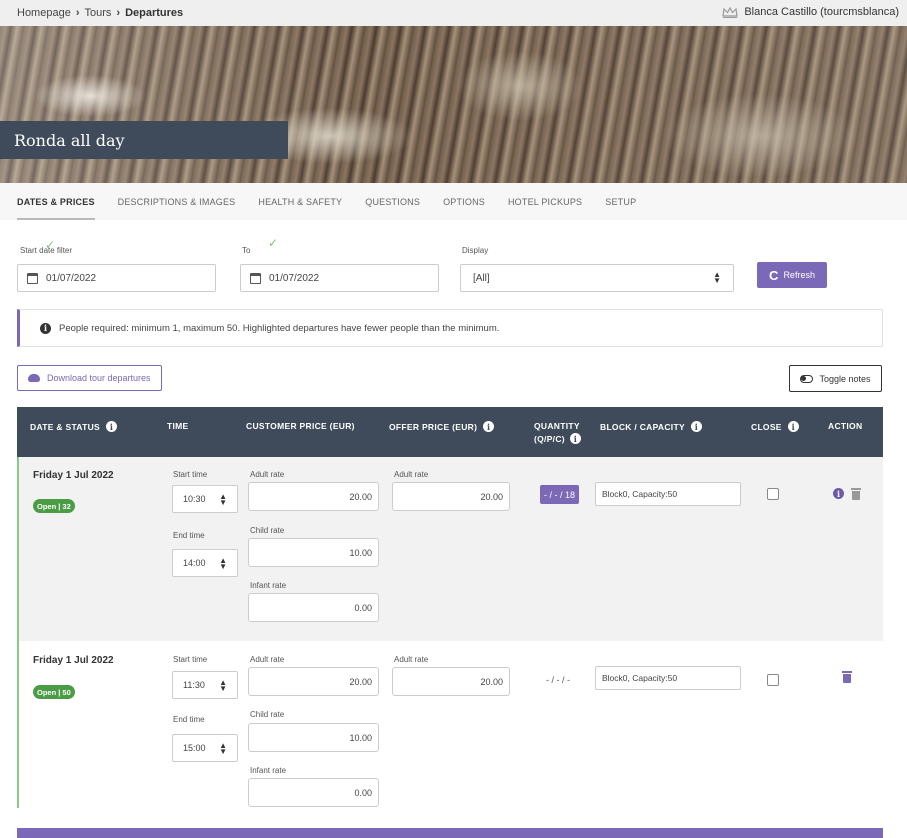 Image resolution: width=907 pixels, height=838 pixels. Describe the element at coordinates (98, 13) in the screenshot. I see `breadcrumb-tours: Tours` at that location.